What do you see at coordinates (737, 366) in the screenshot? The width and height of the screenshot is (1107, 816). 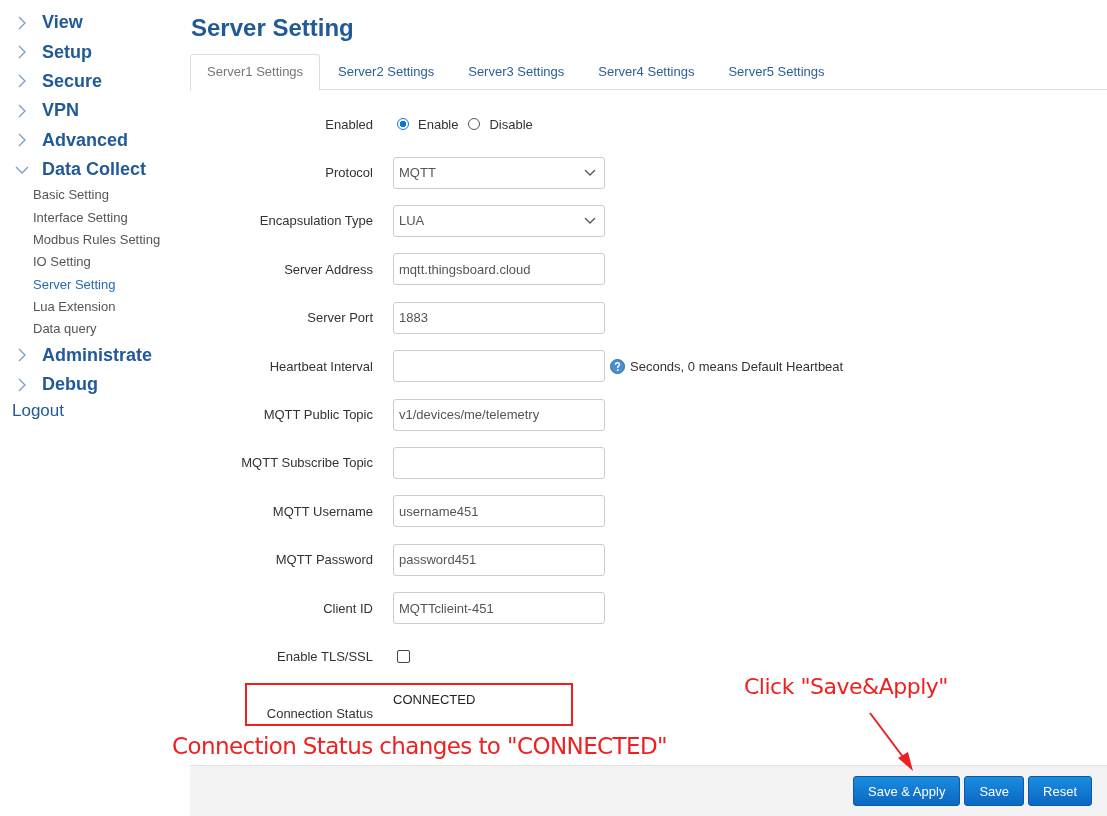 I see `field-hint: Seconds, 0 means Default Heartbeat` at bounding box center [737, 366].